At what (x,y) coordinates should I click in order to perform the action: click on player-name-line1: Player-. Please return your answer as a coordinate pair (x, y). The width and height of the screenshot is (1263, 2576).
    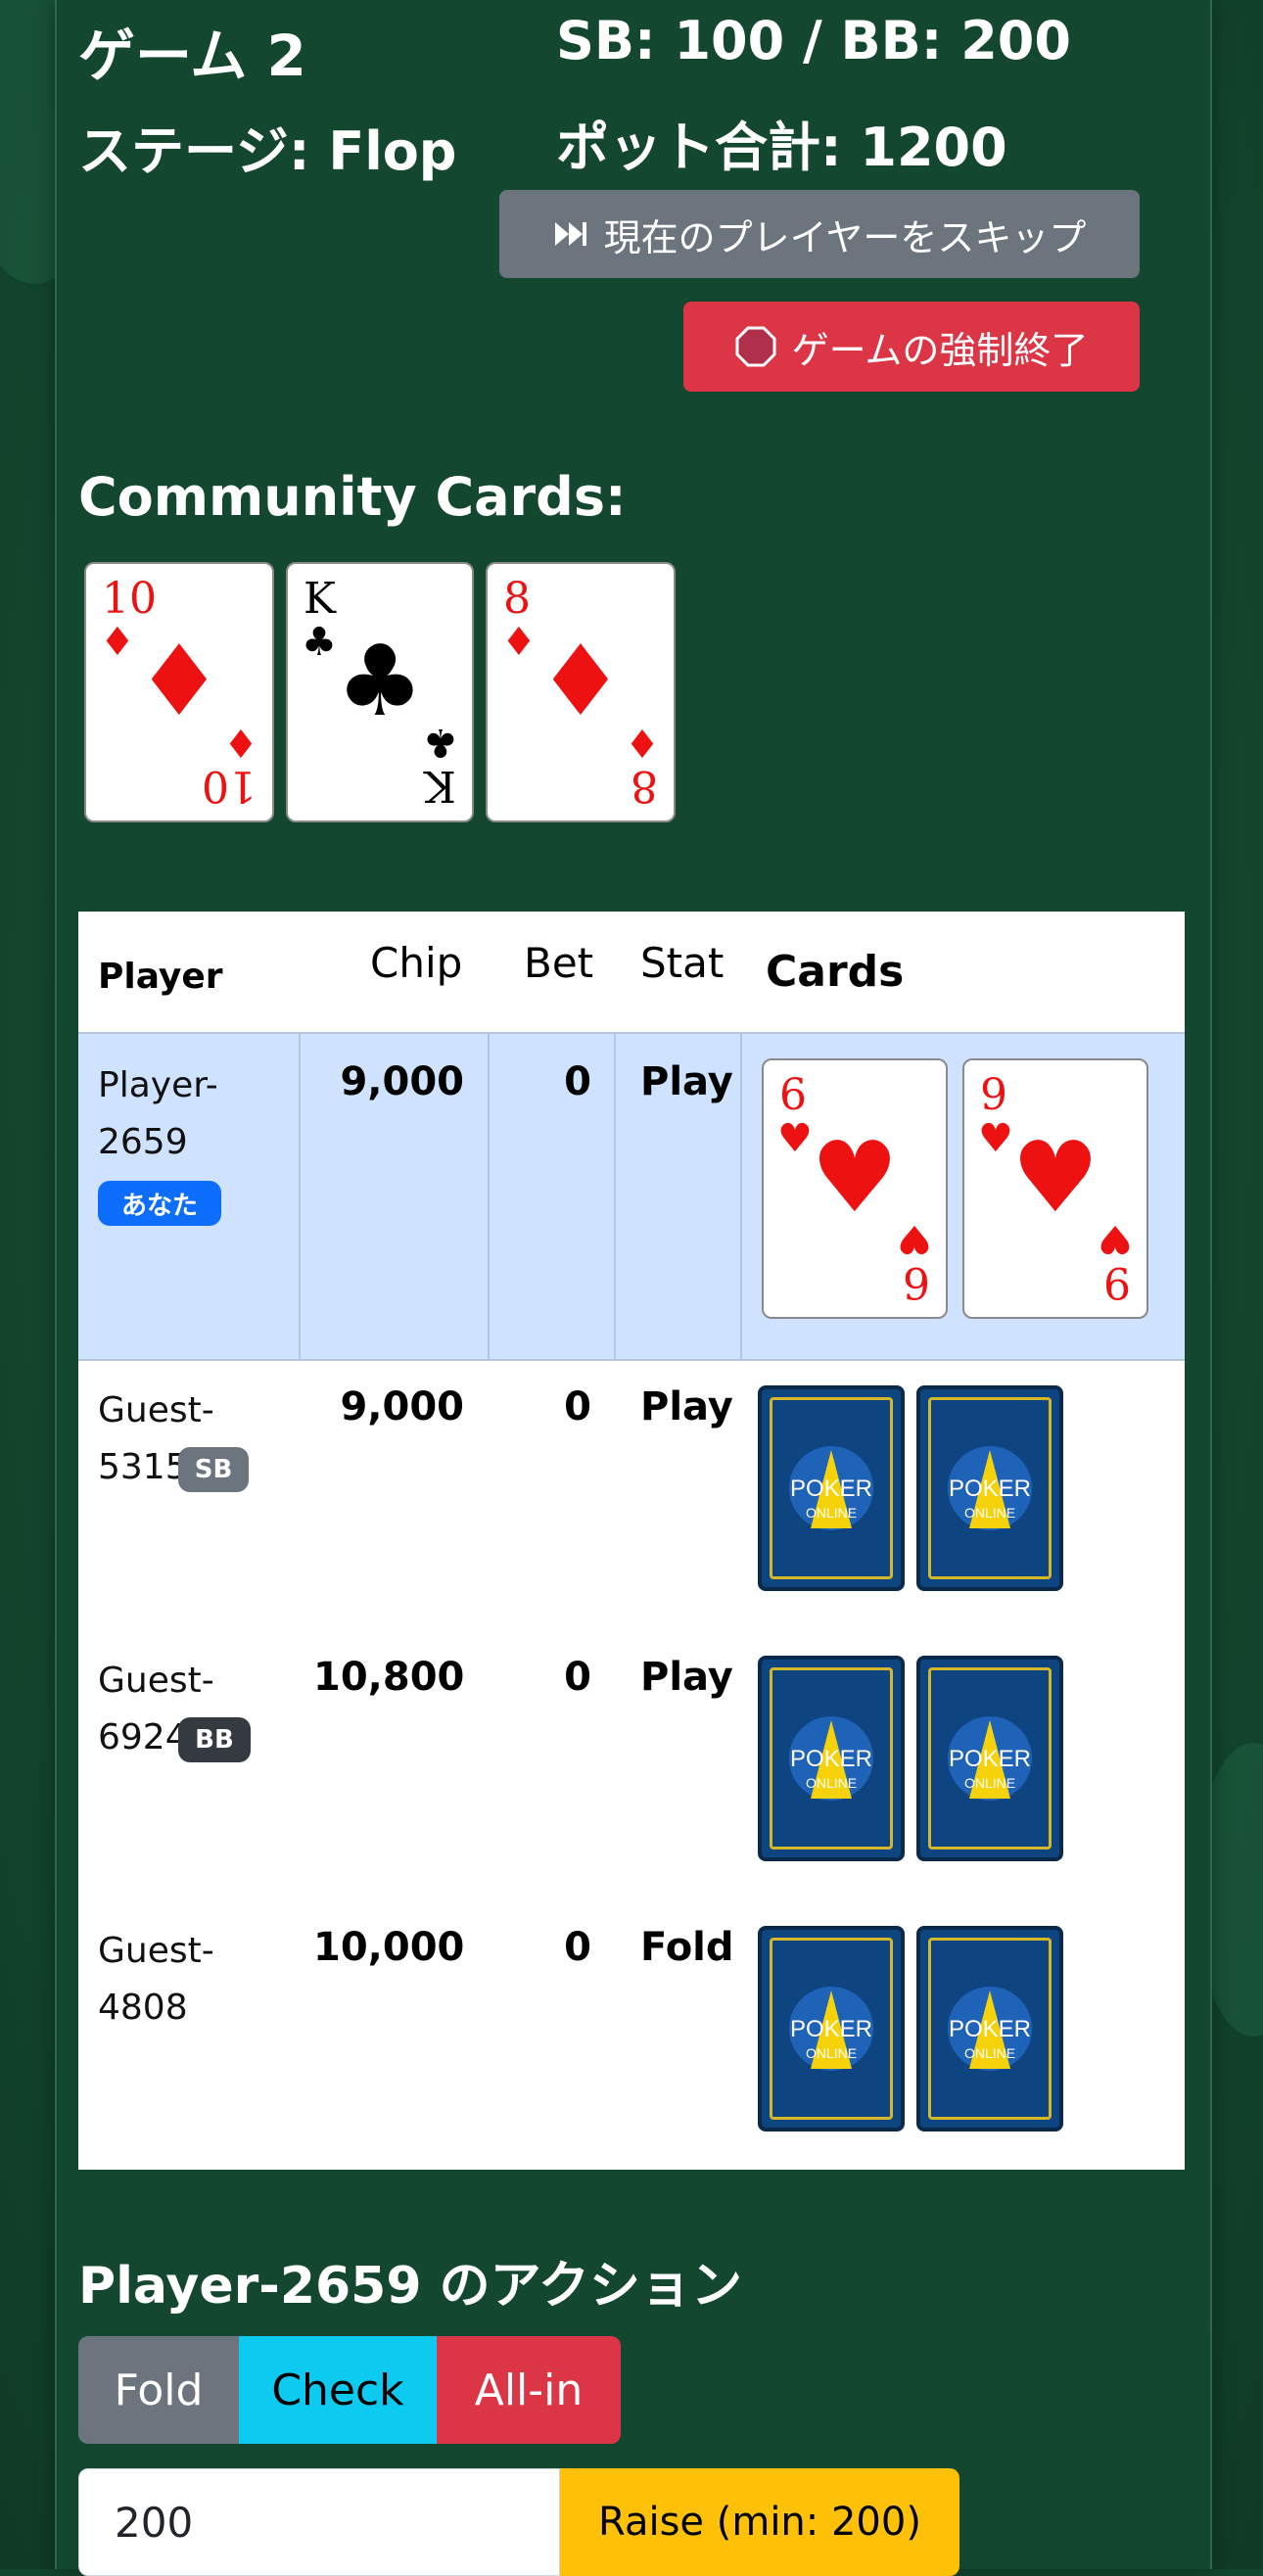
    Looking at the image, I should click on (158, 1085).